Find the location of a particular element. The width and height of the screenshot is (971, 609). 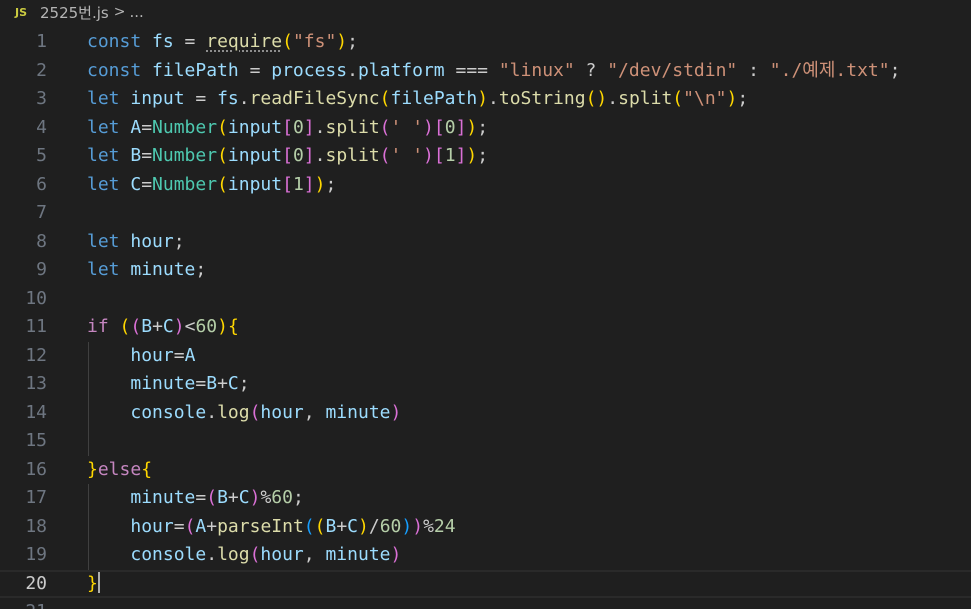

code-token: % is located at coordinates (428, 526).